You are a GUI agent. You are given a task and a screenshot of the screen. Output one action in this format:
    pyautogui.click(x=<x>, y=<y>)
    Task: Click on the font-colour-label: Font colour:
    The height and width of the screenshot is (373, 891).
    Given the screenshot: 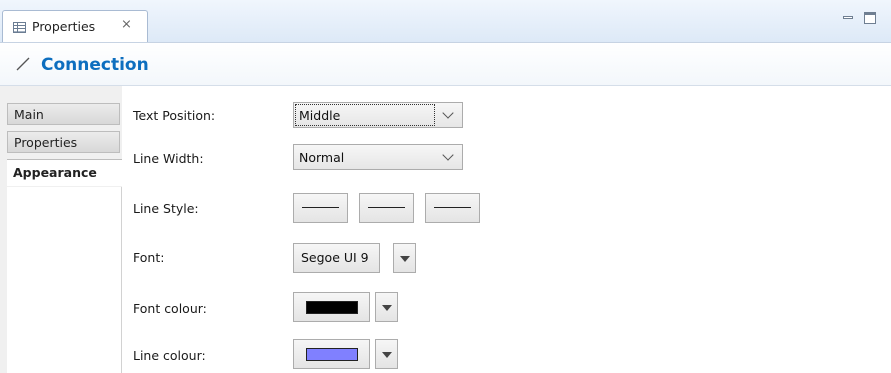 What is the action you would take?
    pyautogui.click(x=170, y=308)
    